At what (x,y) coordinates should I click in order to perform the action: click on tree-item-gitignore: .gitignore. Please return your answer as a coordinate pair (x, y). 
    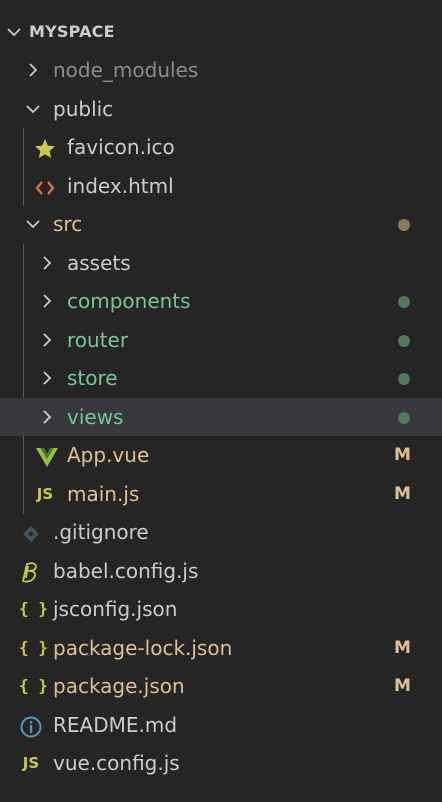
    Looking at the image, I should click on (221, 532).